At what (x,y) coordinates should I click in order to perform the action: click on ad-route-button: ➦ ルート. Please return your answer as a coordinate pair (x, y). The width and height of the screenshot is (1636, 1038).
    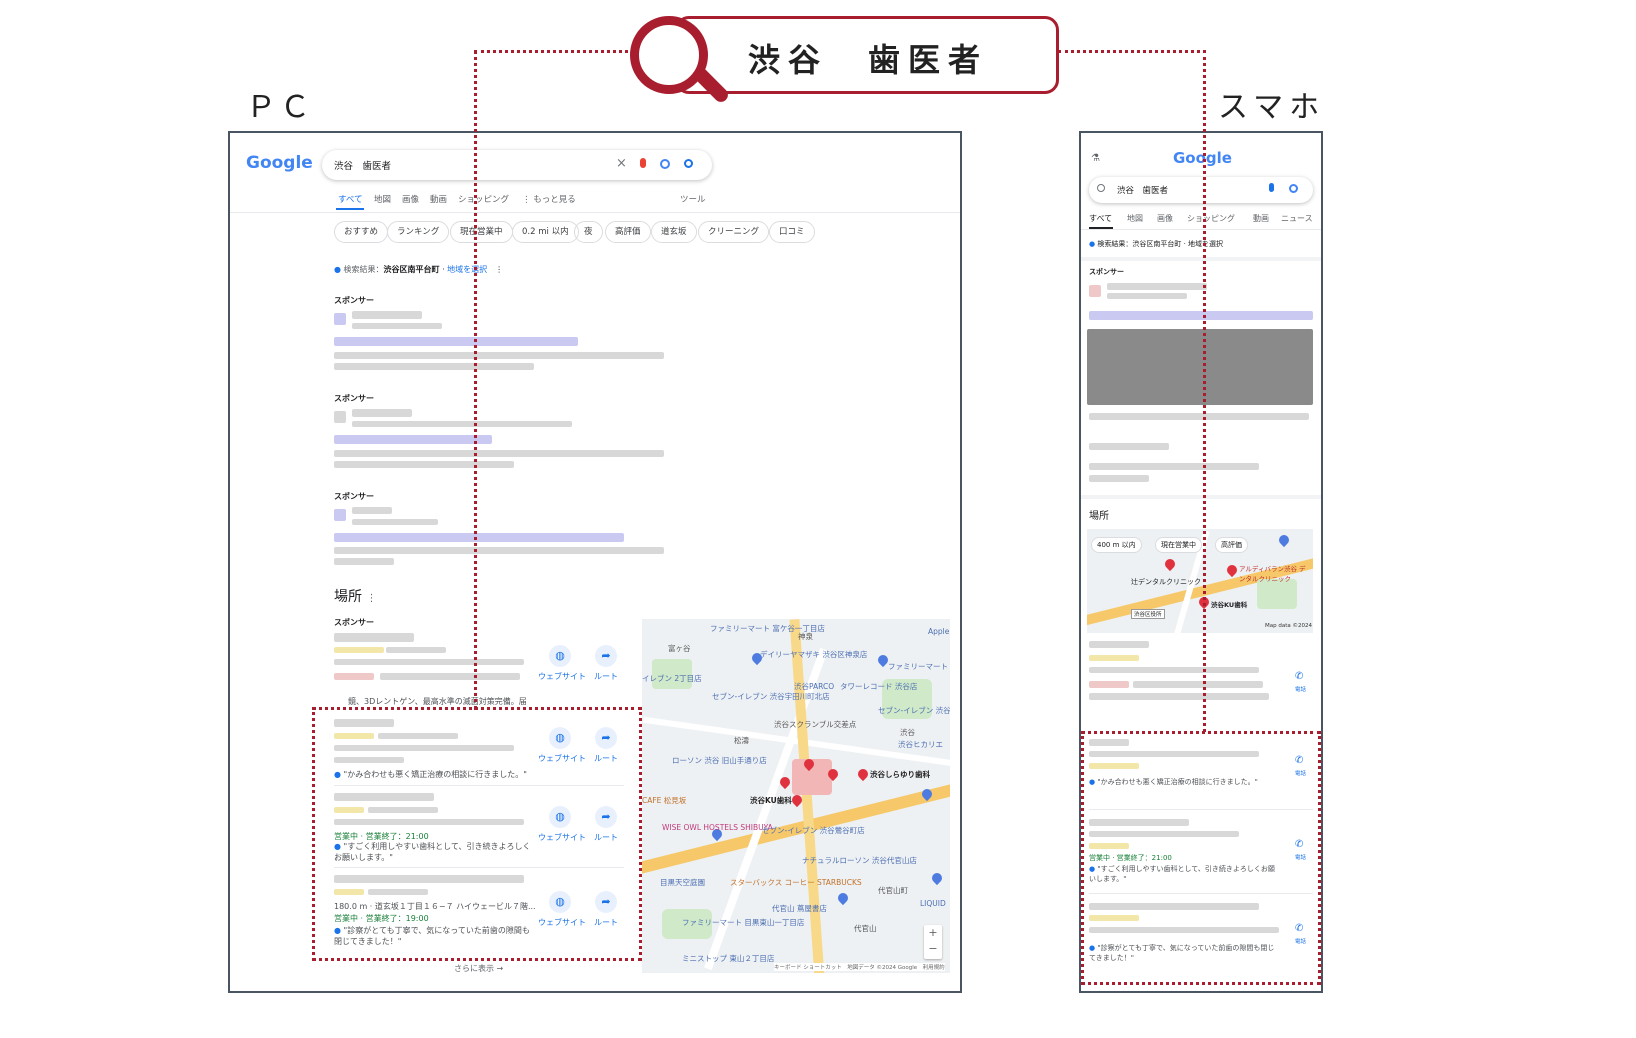
    Looking at the image, I should click on (606, 663).